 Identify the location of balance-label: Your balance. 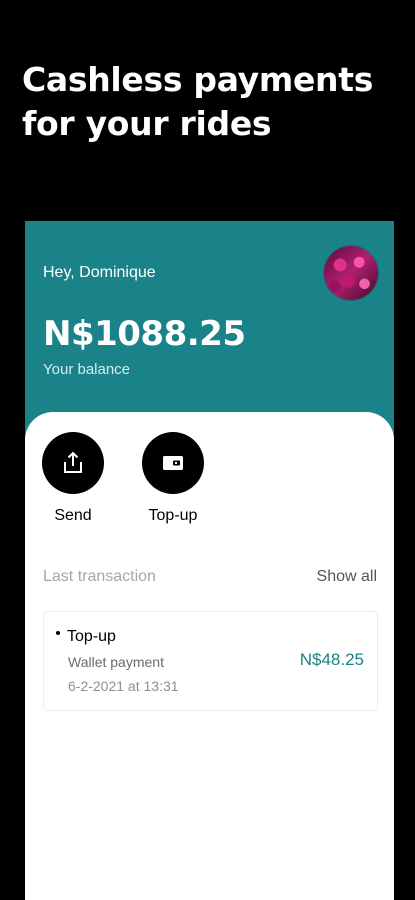
(87, 369).